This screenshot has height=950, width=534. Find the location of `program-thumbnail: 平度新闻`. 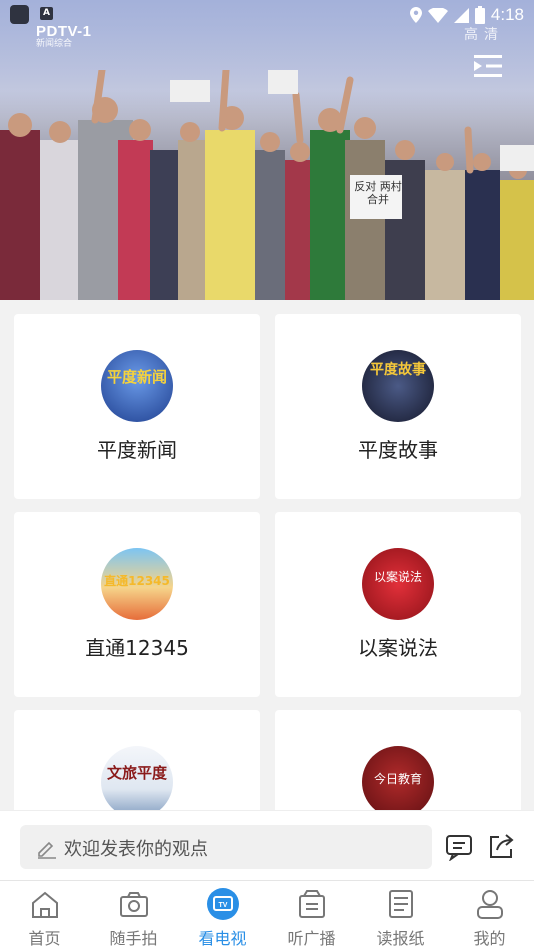

program-thumbnail: 平度新闻 is located at coordinates (137, 386).